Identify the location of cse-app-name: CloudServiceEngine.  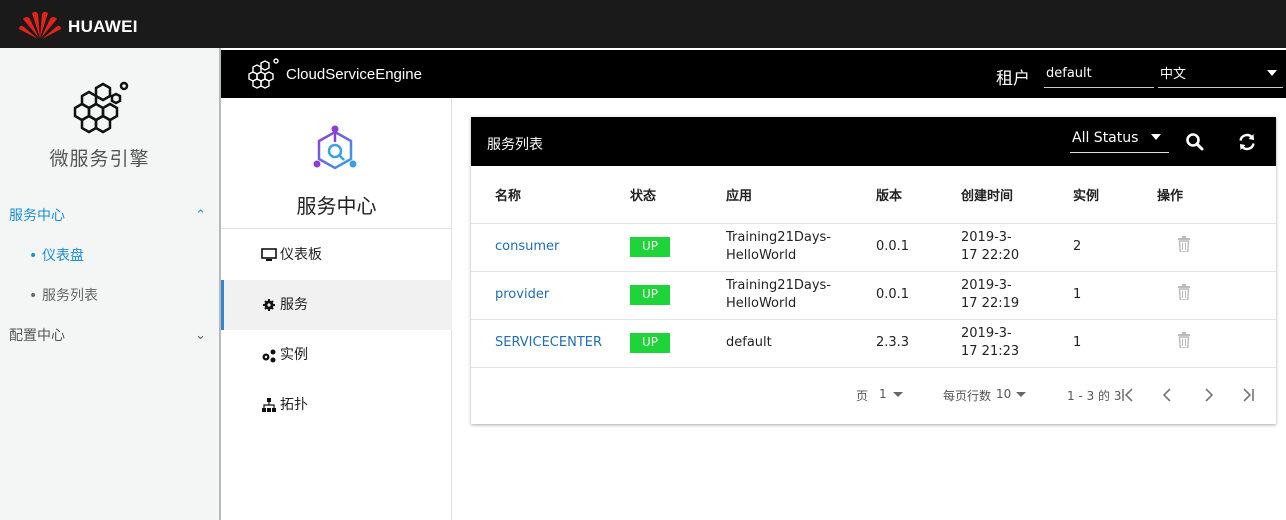
(354, 74).